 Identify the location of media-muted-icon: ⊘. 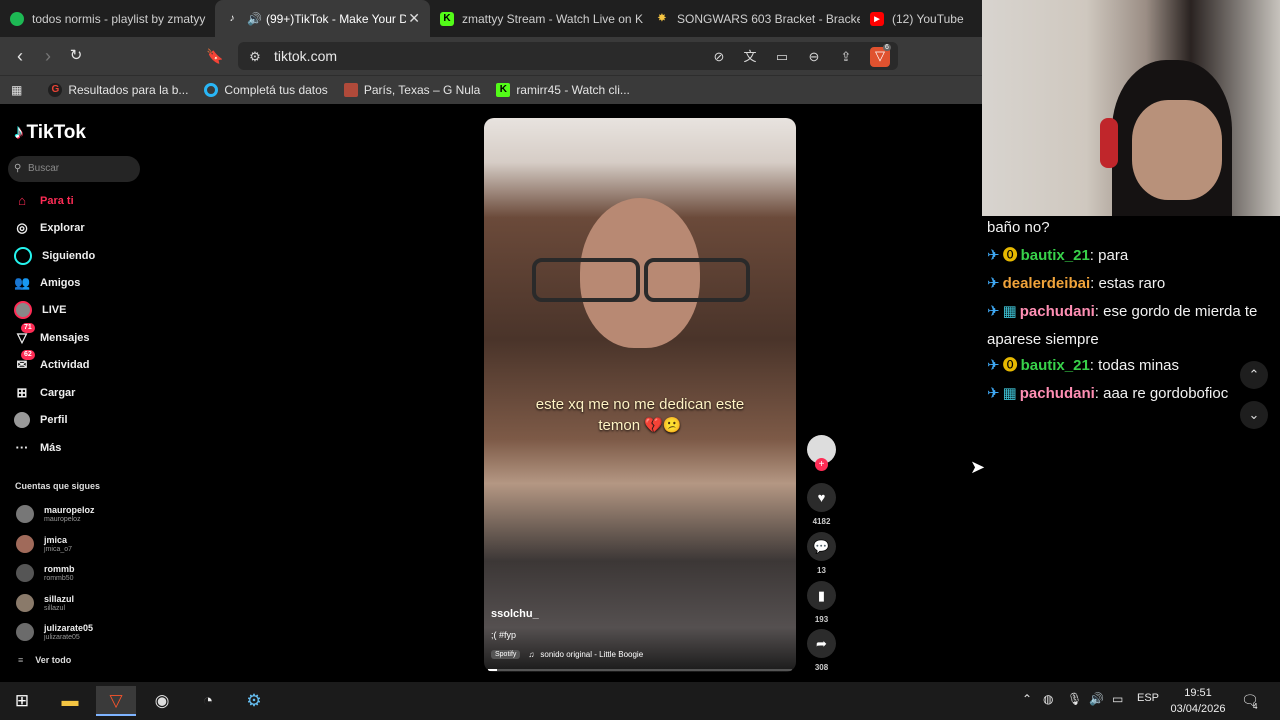
(719, 57).